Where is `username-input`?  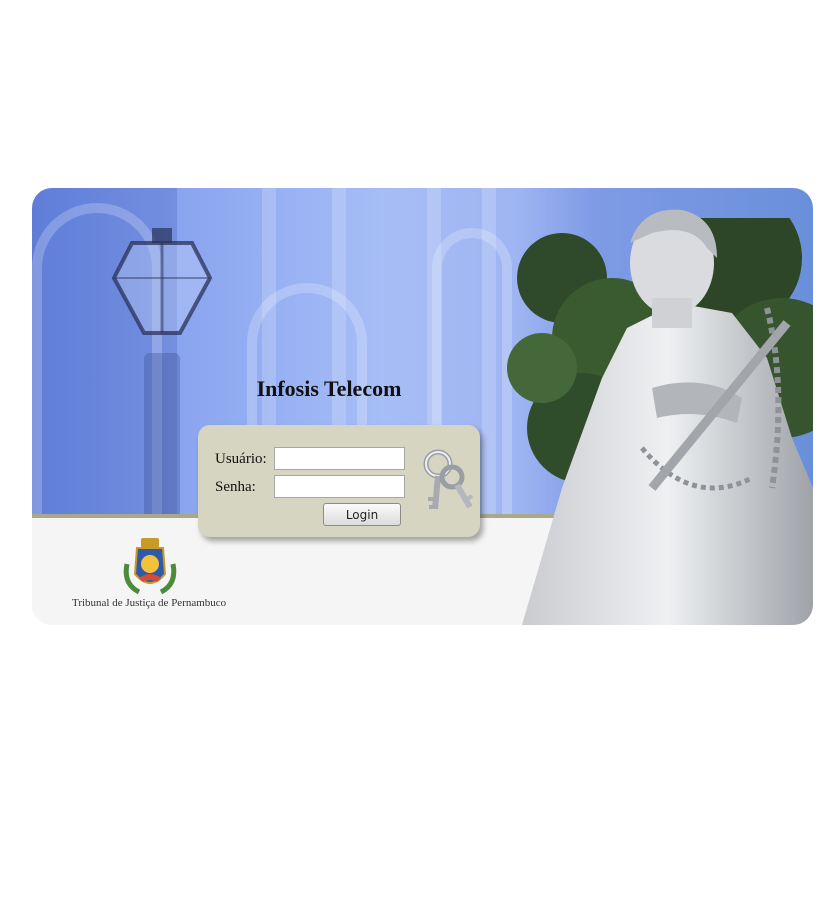 username-input is located at coordinates (339, 458).